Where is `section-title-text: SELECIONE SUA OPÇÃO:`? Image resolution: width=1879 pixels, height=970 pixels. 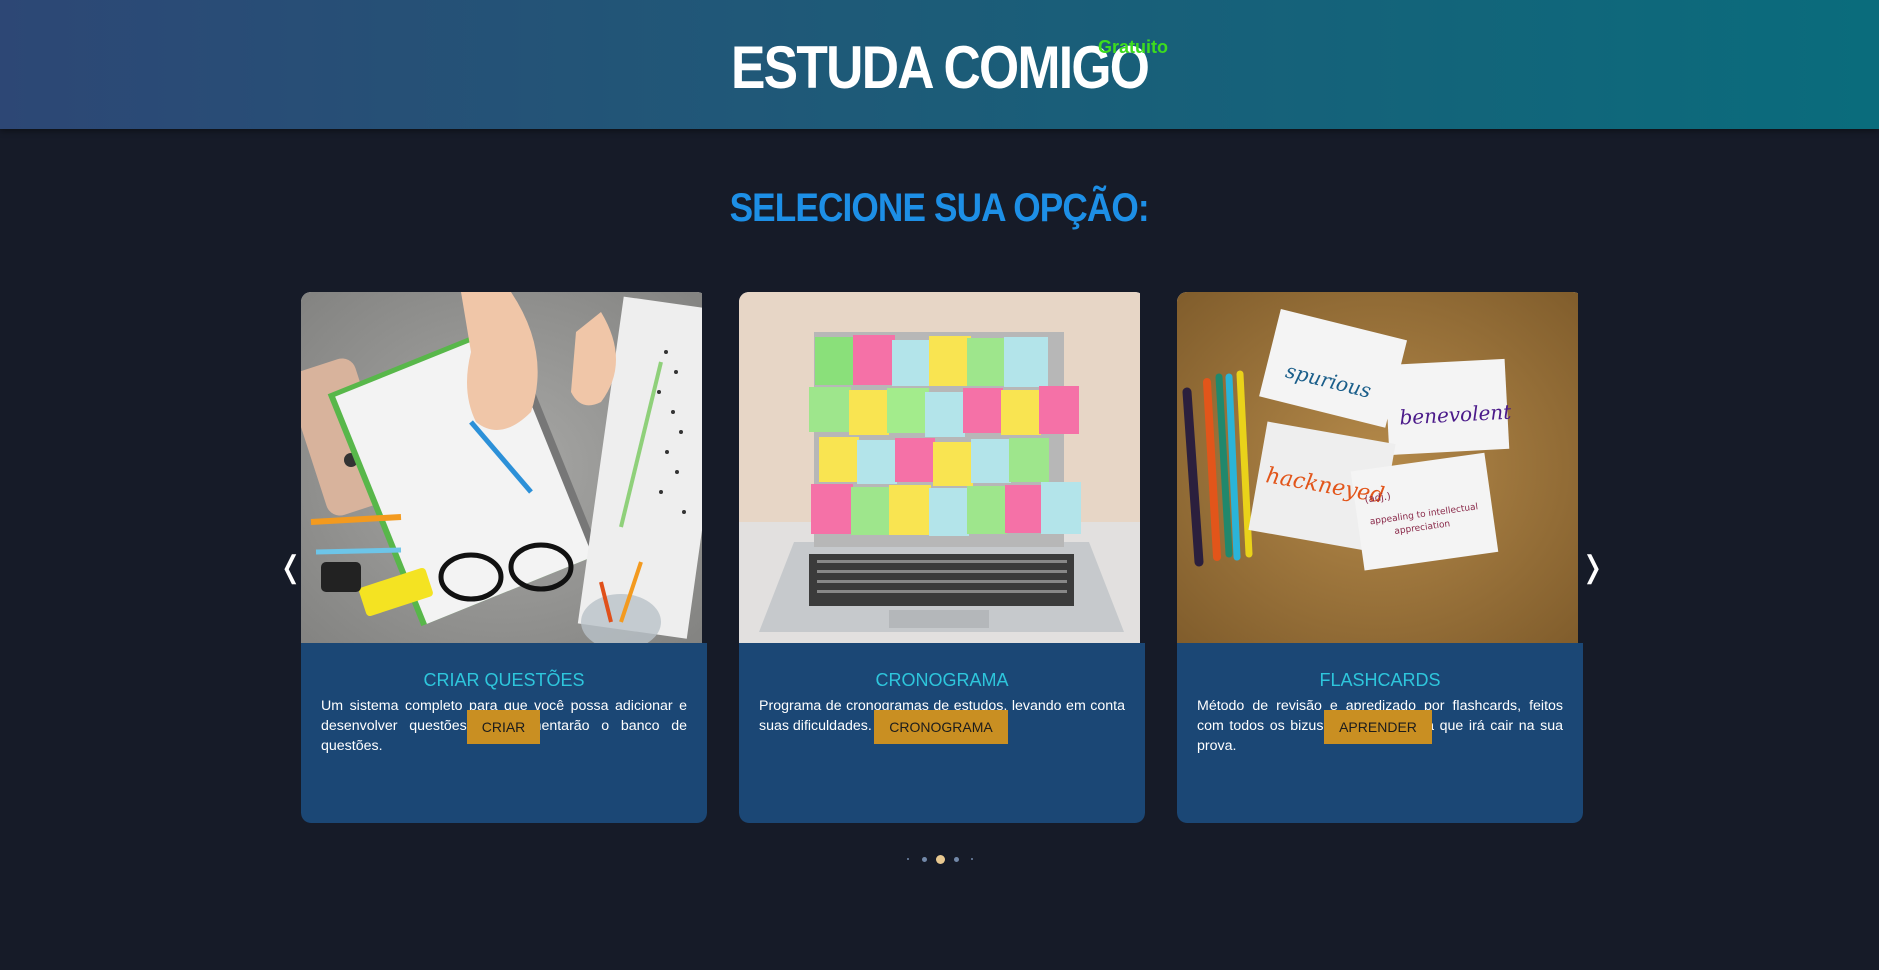
section-title-text: SELECIONE SUA OPÇÃO: is located at coordinates (939, 208).